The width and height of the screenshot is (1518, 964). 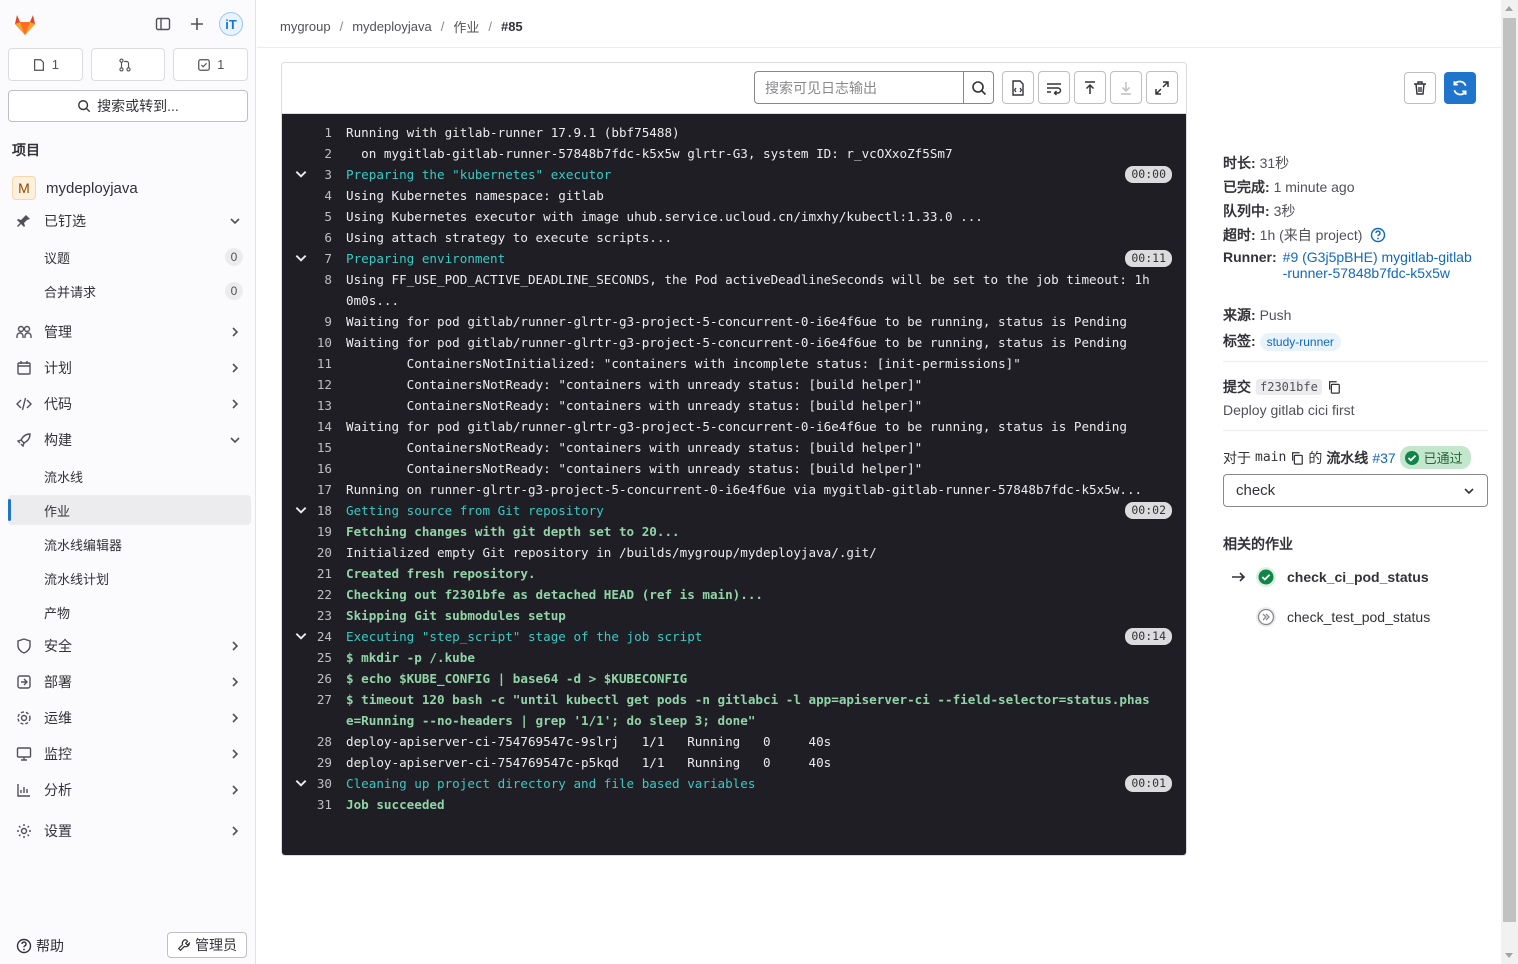 What do you see at coordinates (314, 174) in the screenshot?
I see `log-line-number: 3` at bounding box center [314, 174].